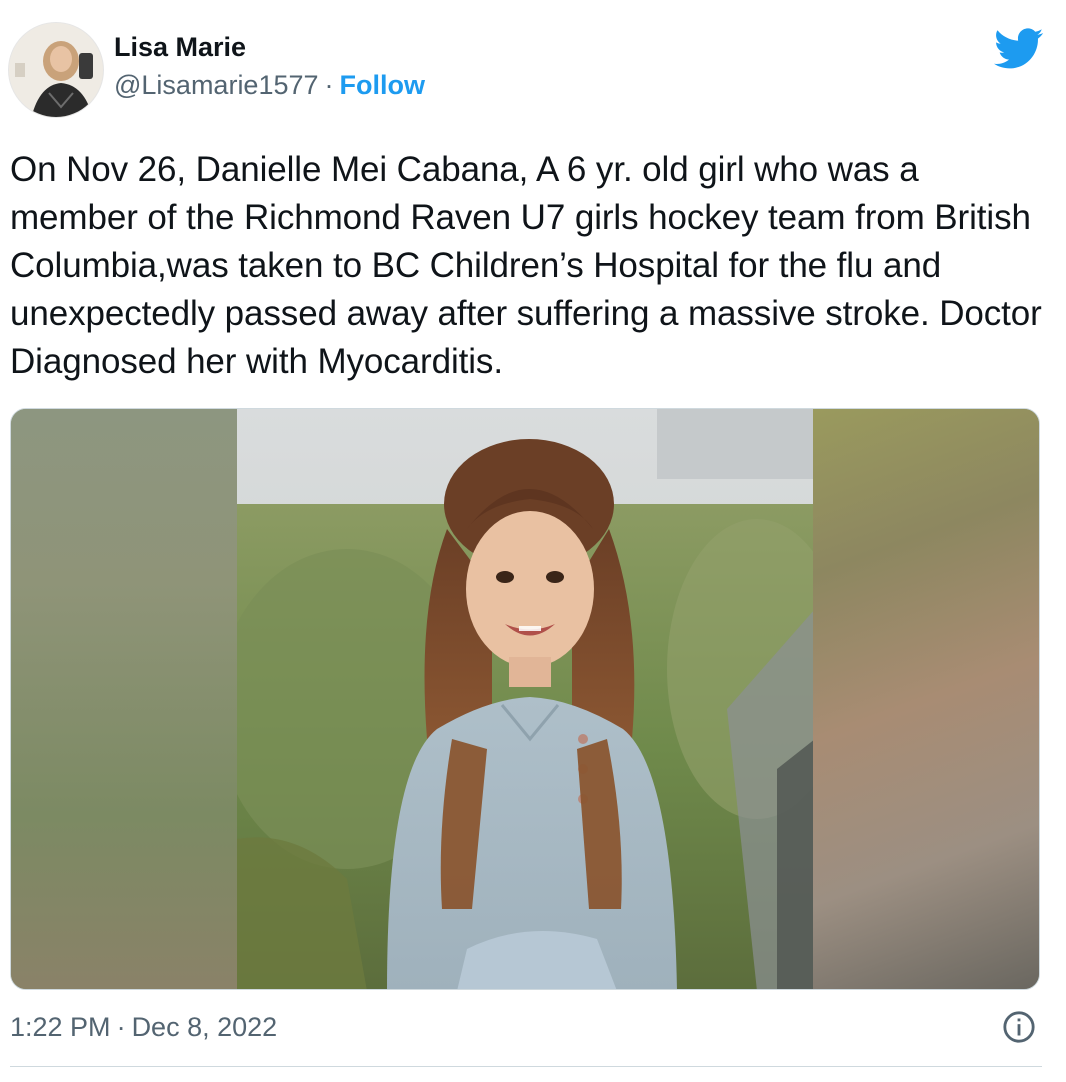  I want to click on twitter-bird-icon, so click(1019, 49).